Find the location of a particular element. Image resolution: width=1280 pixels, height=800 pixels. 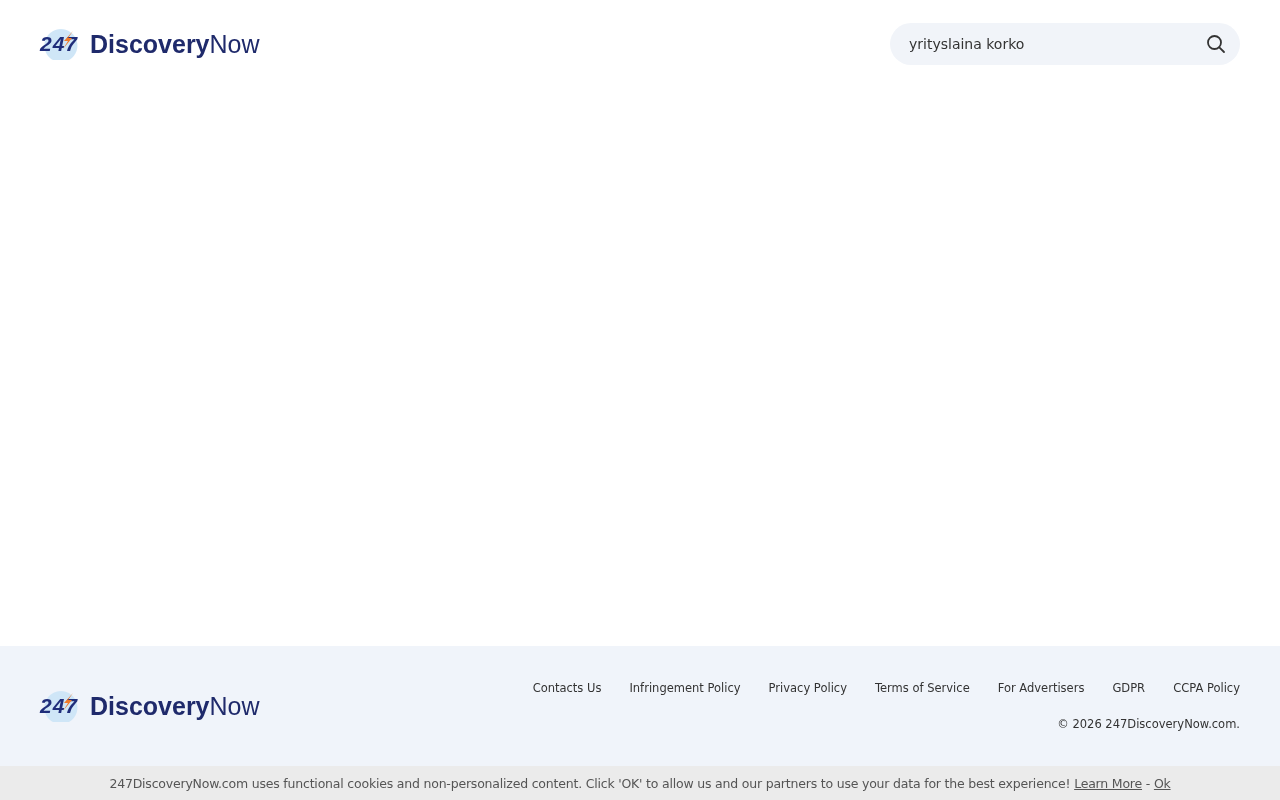

footer-link: CCPA Policy is located at coordinates (1206, 688).